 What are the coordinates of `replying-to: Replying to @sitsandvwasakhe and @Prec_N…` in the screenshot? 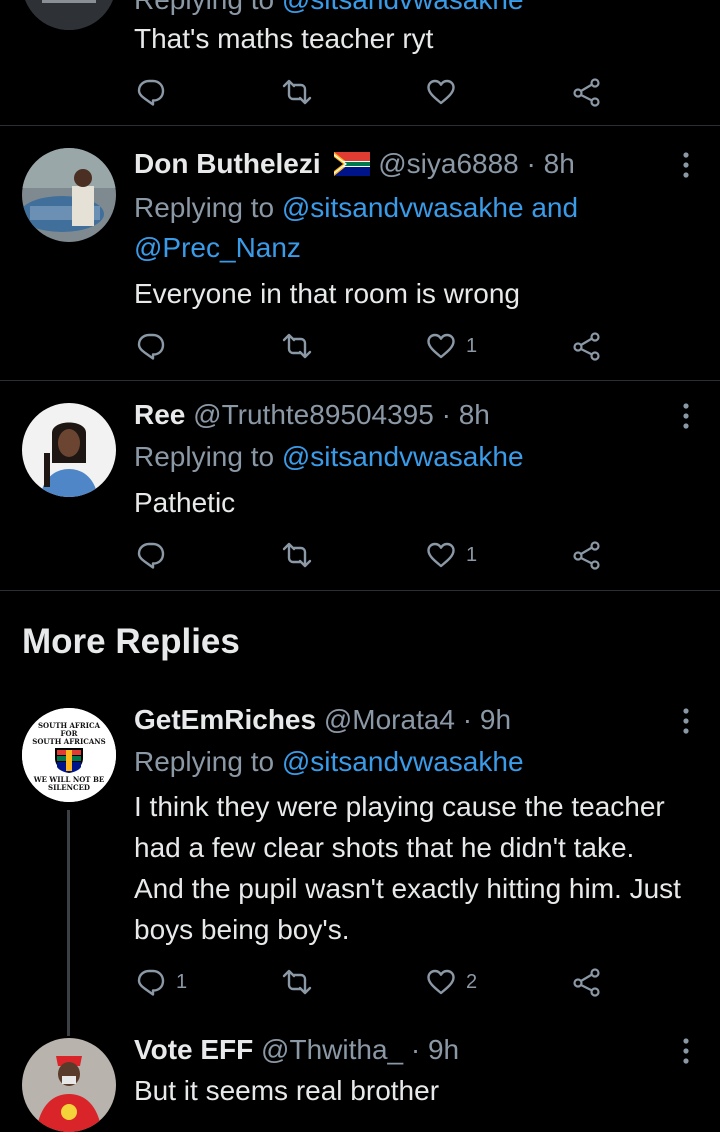 It's located at (404, 228).